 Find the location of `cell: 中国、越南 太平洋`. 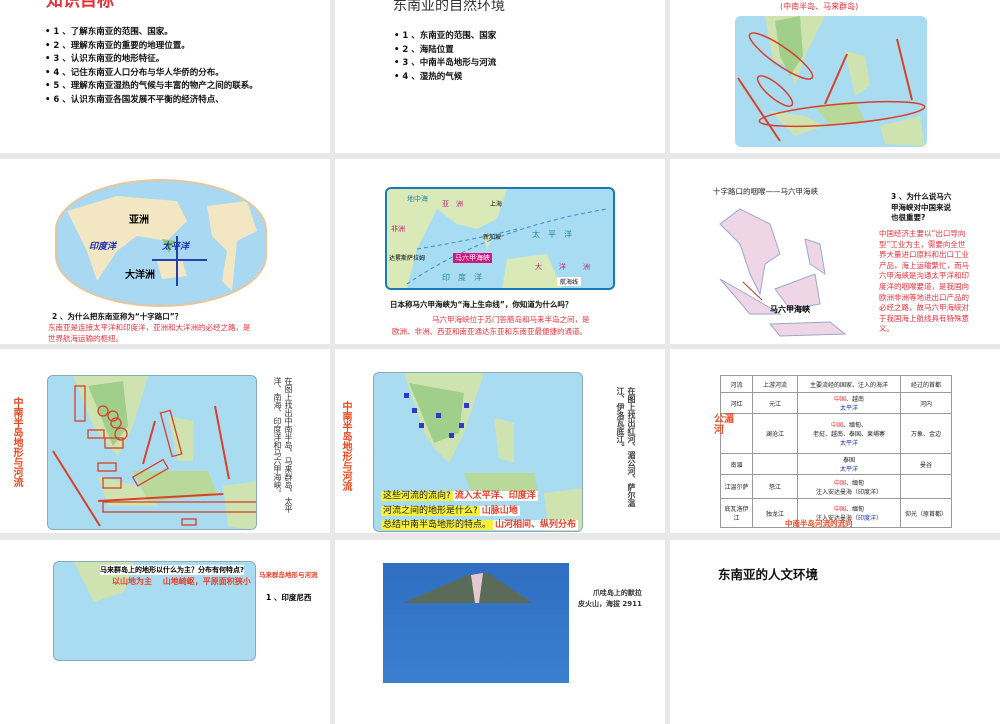

cell: 中国、越南 太平洋 is located at coordinates (849, 403).